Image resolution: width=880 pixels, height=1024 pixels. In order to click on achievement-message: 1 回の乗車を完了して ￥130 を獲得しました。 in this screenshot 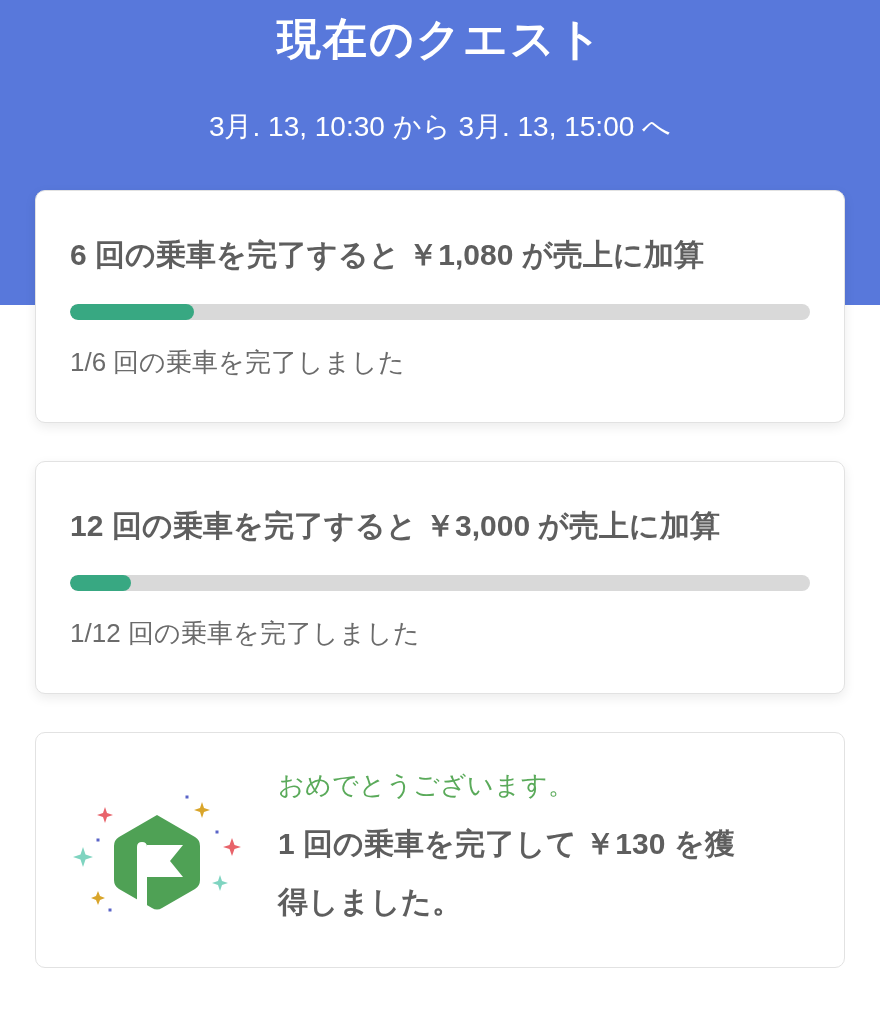, I will do `click(507, 872)`.